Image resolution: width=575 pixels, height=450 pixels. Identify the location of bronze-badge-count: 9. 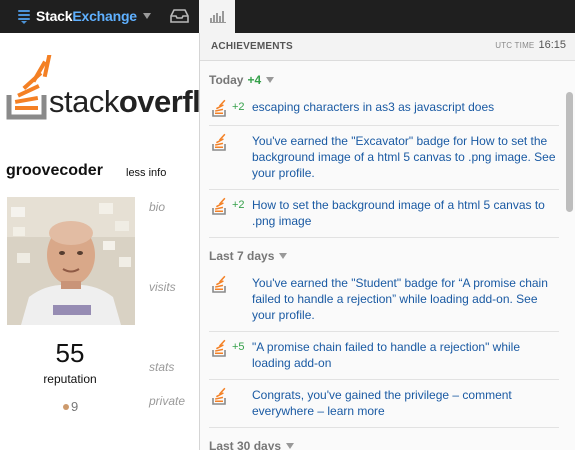
(70, 406).